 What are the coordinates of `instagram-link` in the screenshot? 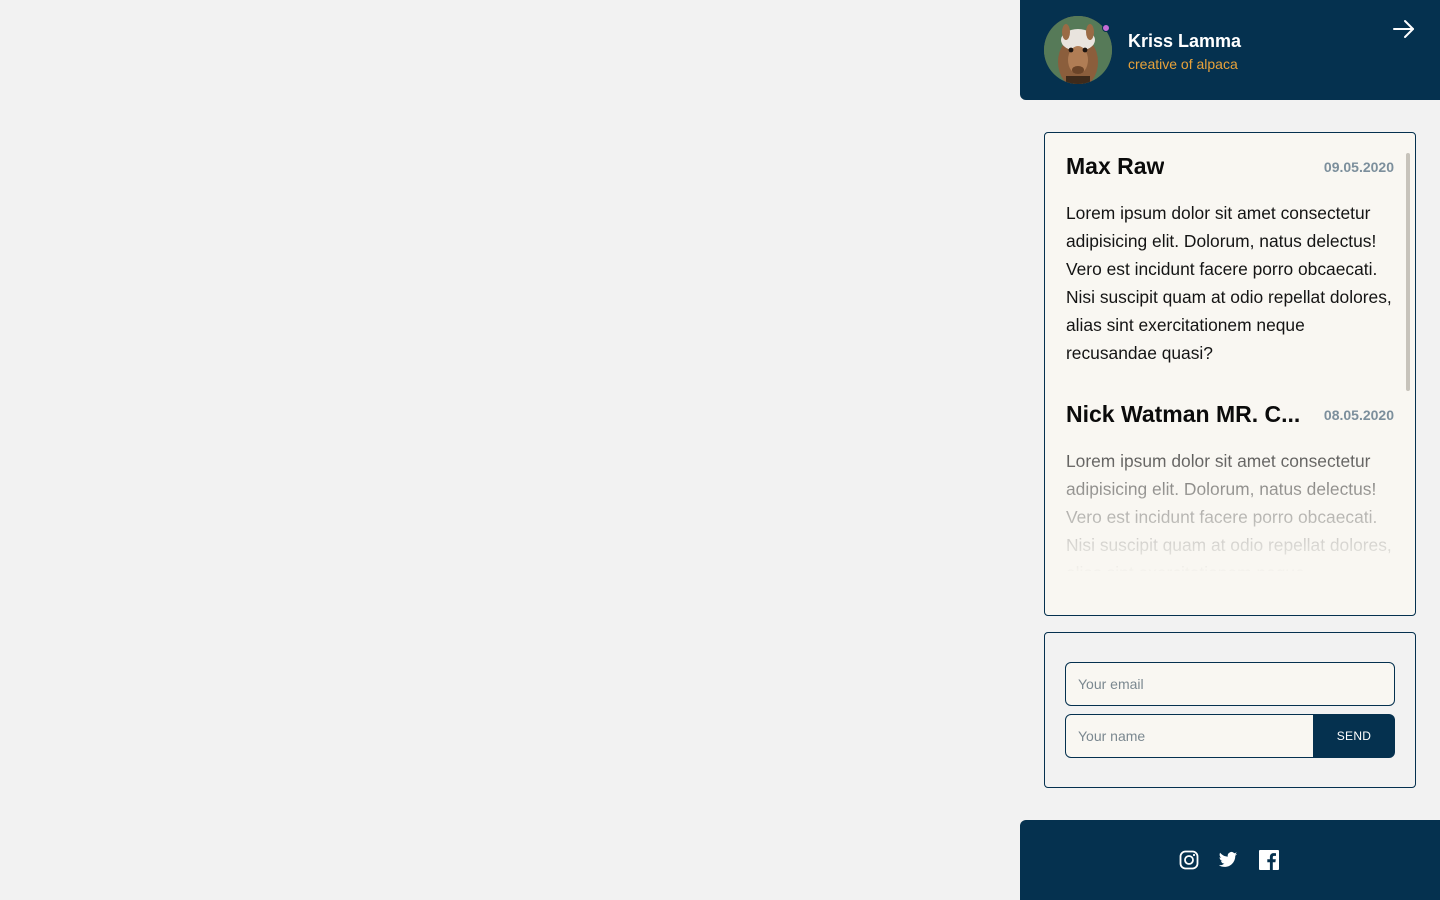 It's located at (1189, 860).